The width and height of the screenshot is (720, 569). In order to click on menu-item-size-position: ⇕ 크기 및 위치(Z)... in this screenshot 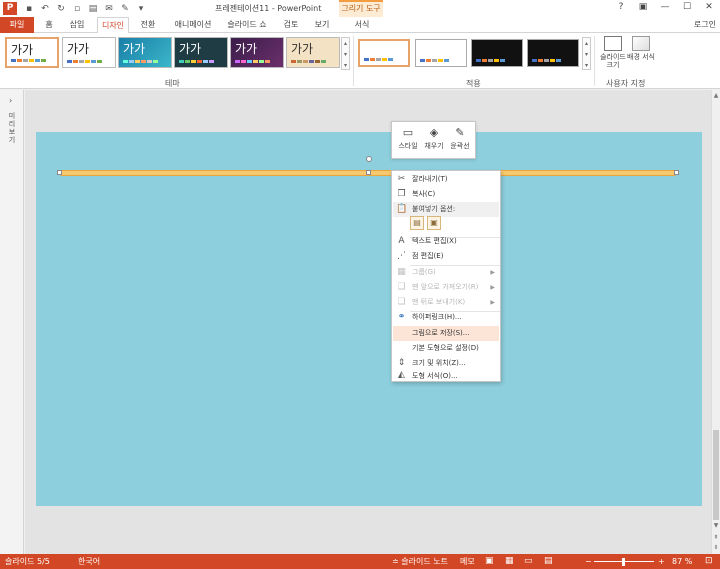, I will do `click(446, 363)`.